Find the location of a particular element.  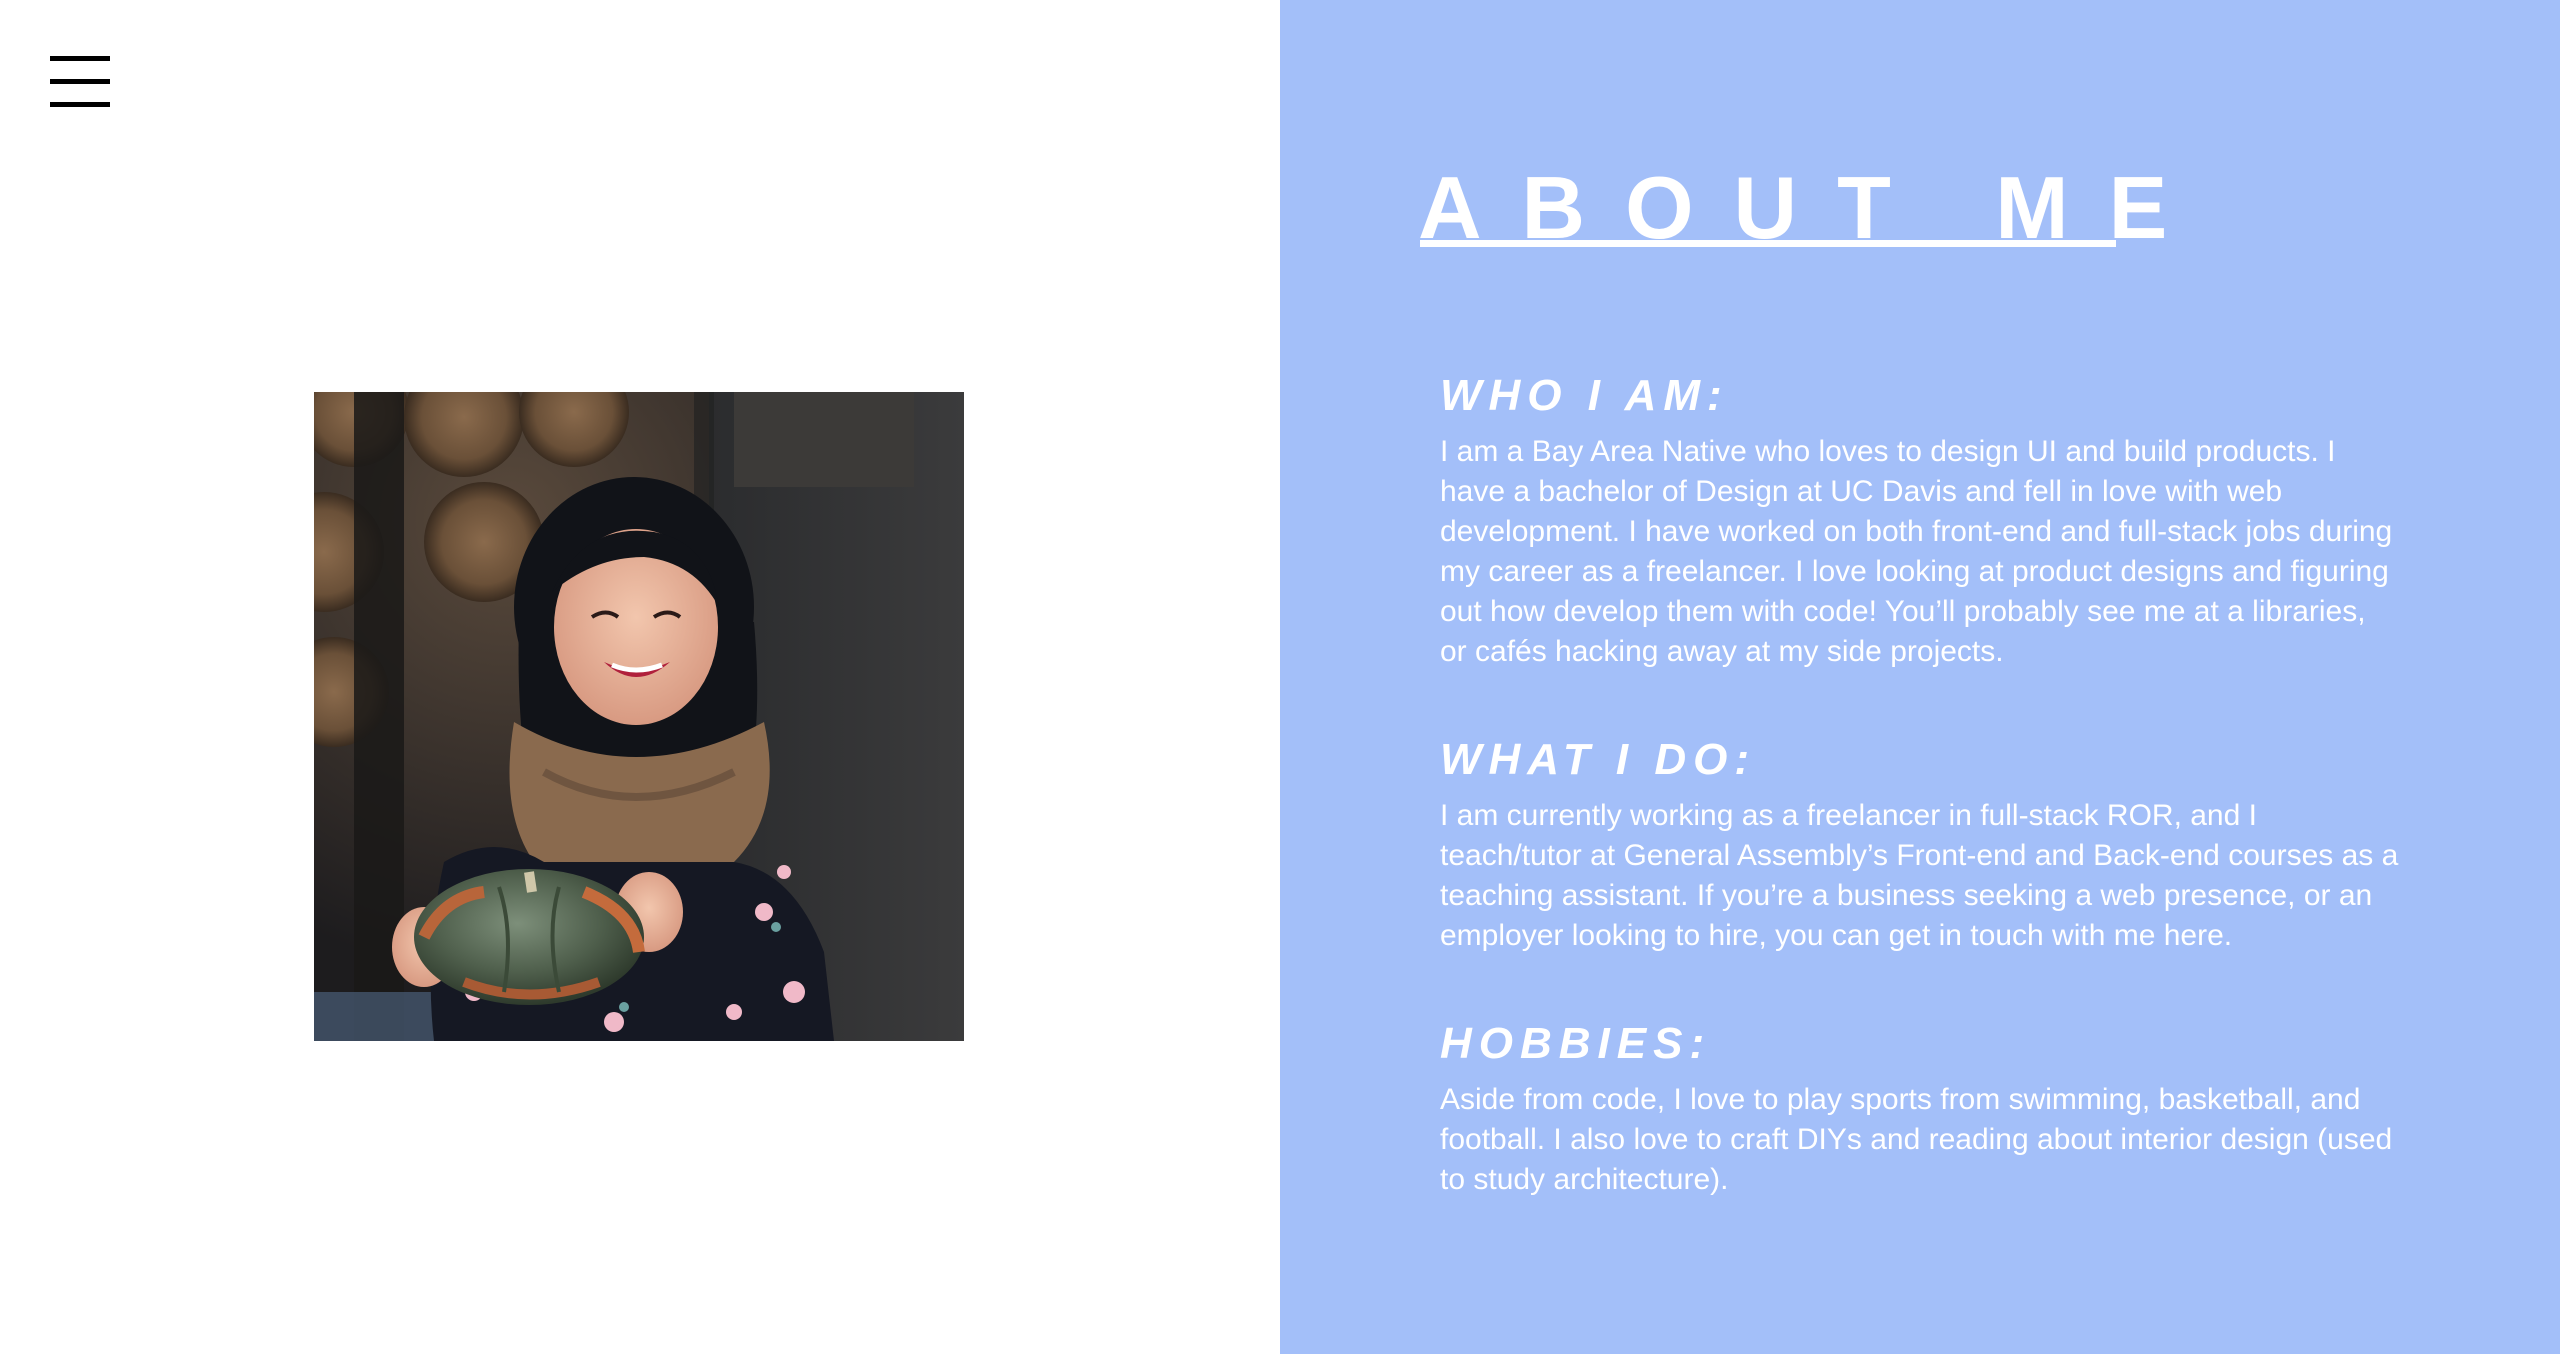

hamburger-menu-icon is located at coordinates (80, 82).